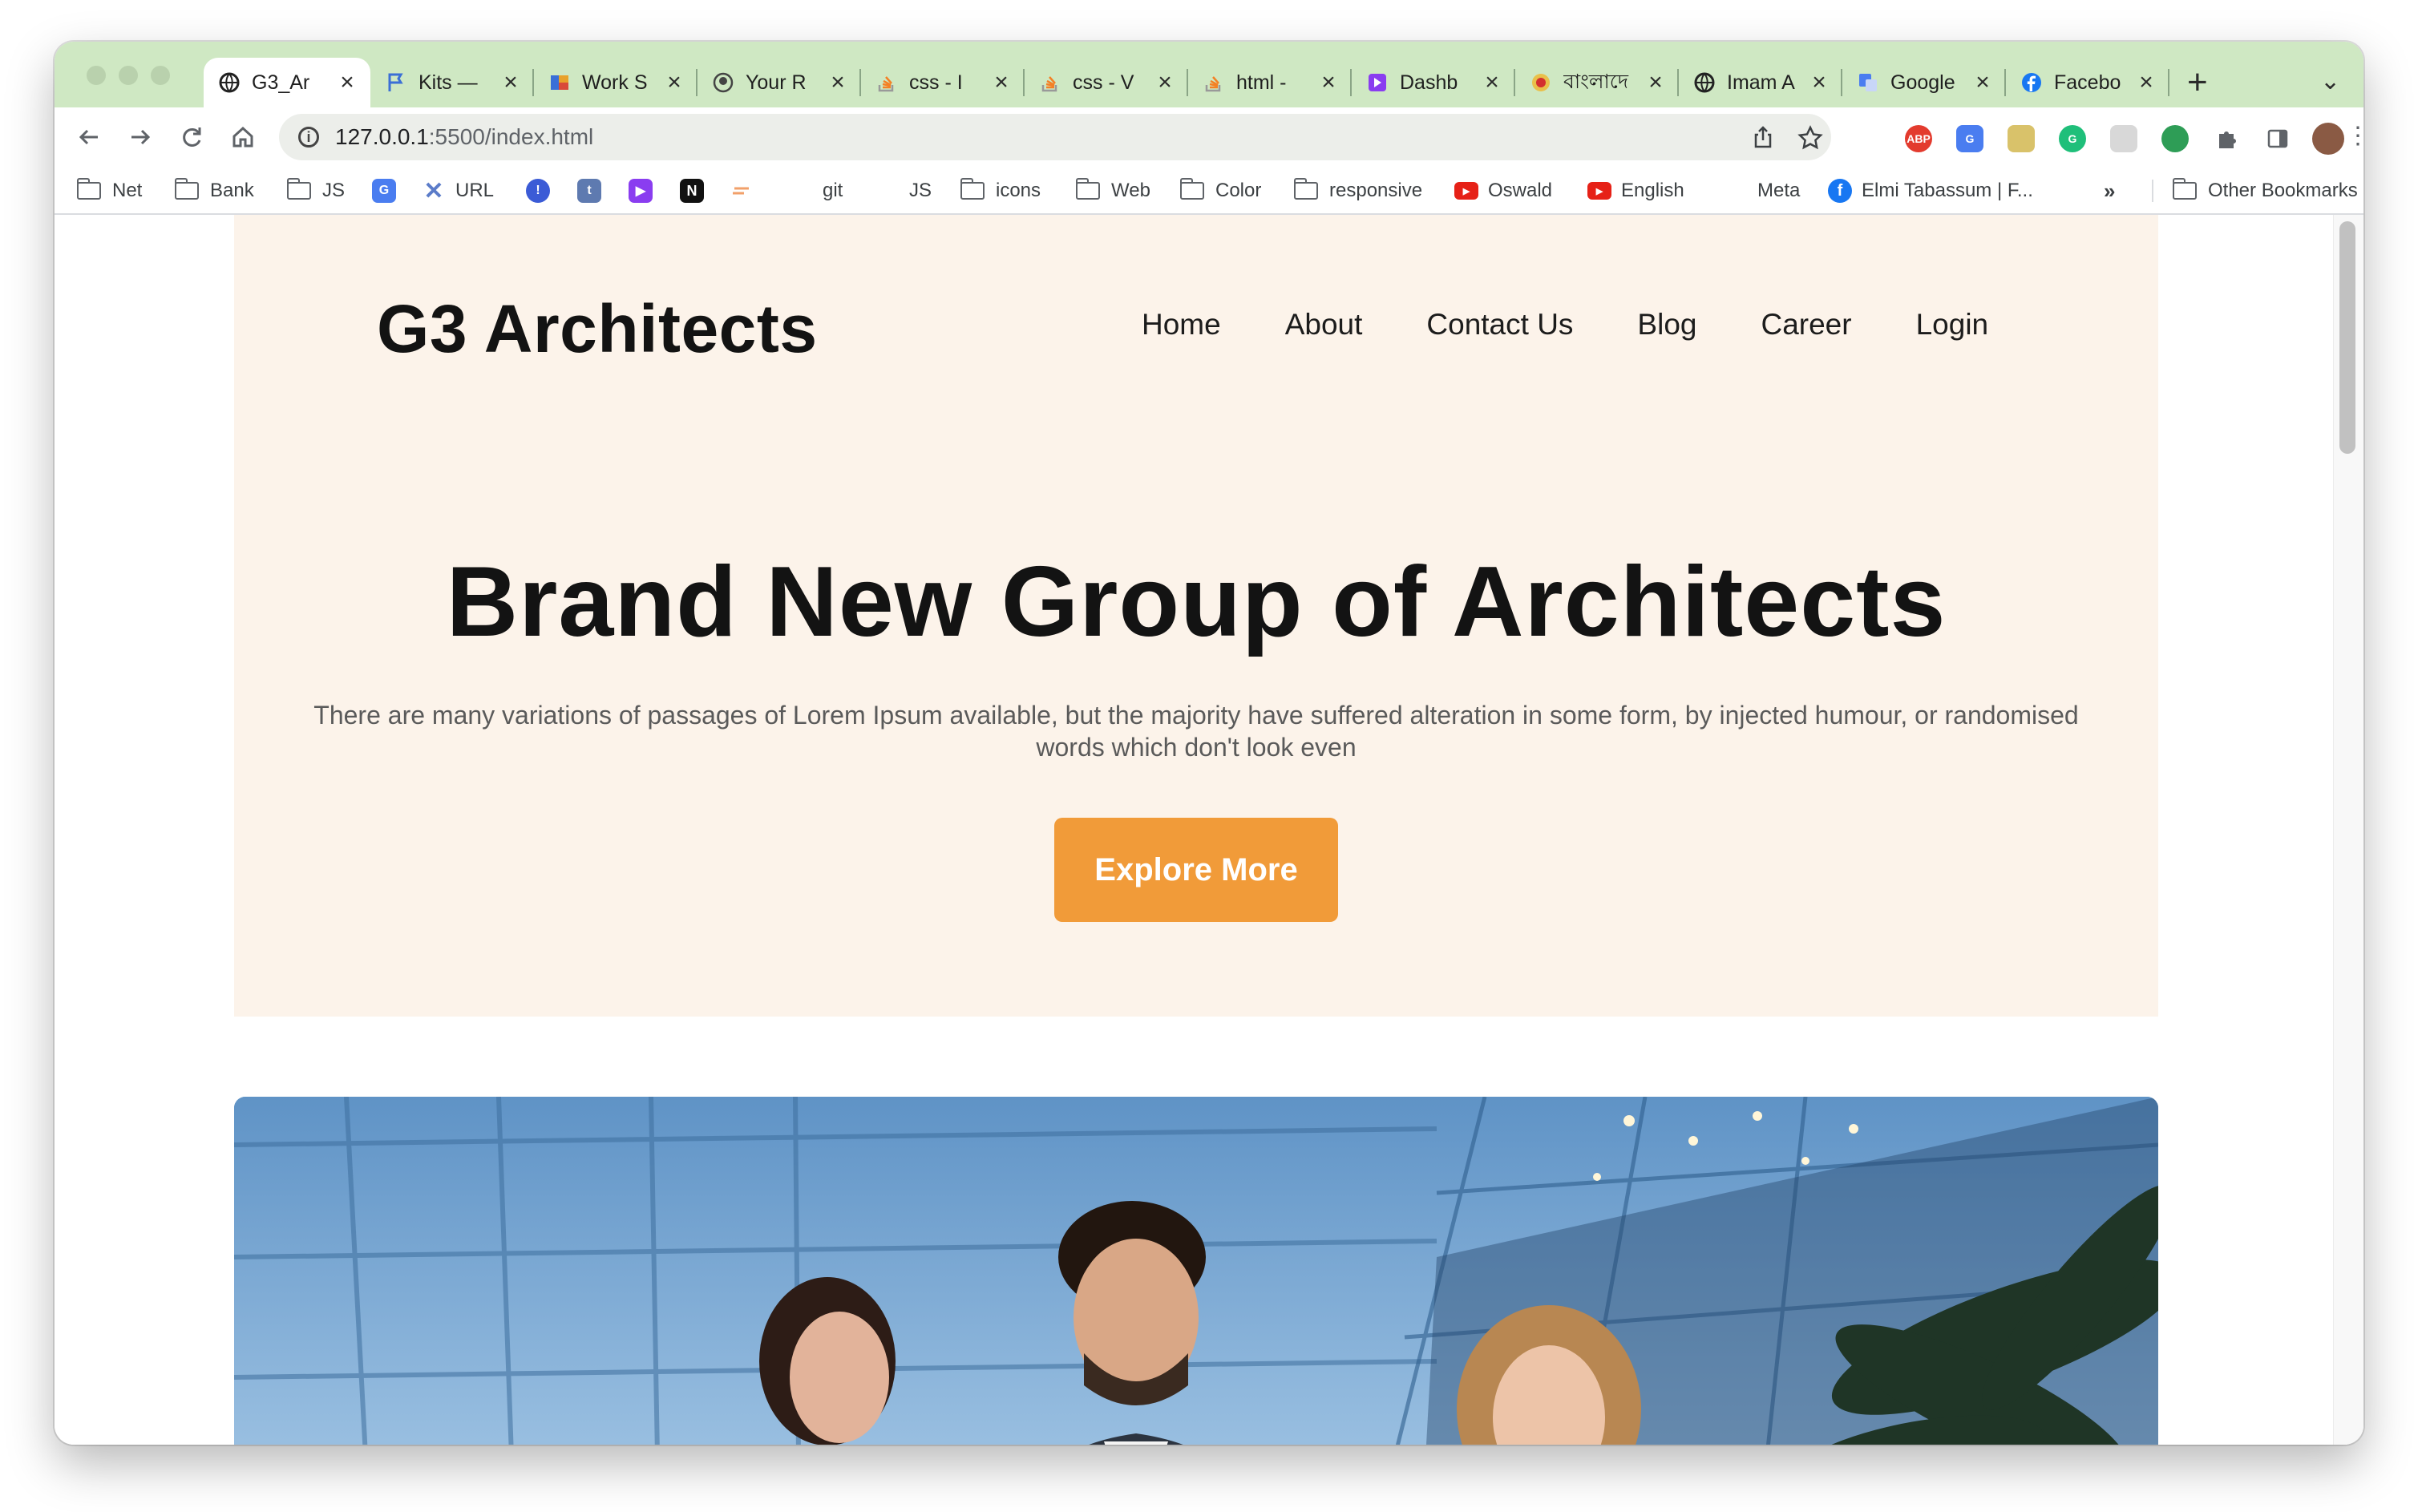 This screenshot has width=2418, height=1512. Describe the element at coordinates (298, 189) in the screenshot. I see `folder-icon` at that location.